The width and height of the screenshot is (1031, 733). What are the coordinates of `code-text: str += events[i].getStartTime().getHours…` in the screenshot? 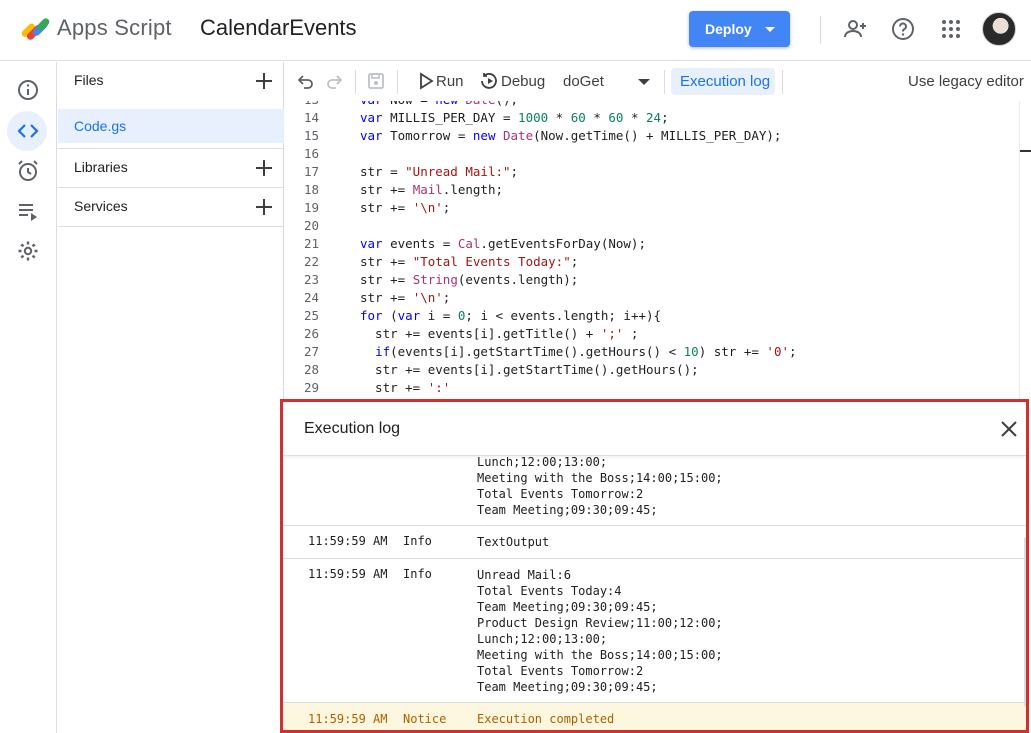 It's located at (529, 369).